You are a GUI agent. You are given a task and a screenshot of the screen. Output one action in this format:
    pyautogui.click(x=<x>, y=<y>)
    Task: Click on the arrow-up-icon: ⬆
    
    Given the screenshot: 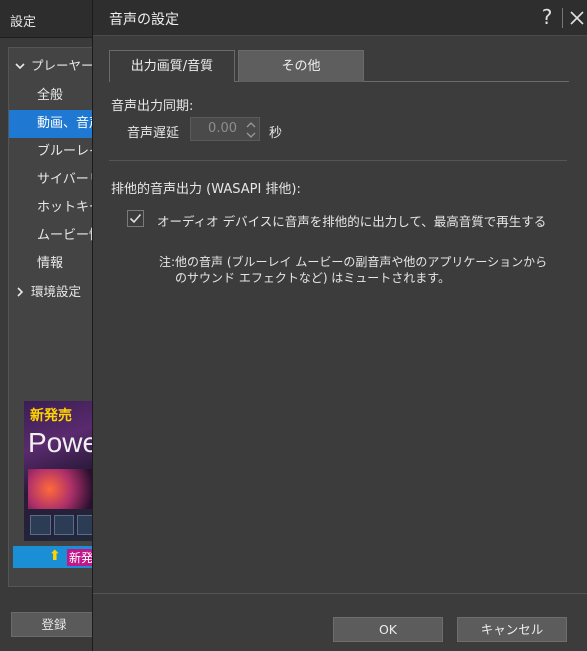 What is the action you would take?
    pyautogui.click(x=55, y=556)
    